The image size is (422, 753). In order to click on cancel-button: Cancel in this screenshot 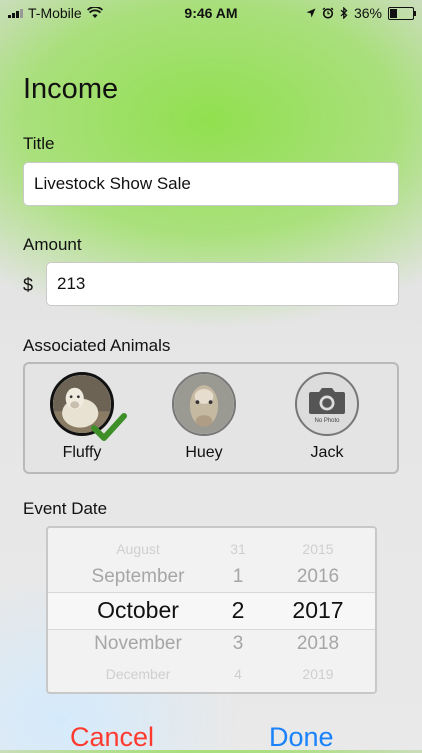, I will do `click(112, 737)`.